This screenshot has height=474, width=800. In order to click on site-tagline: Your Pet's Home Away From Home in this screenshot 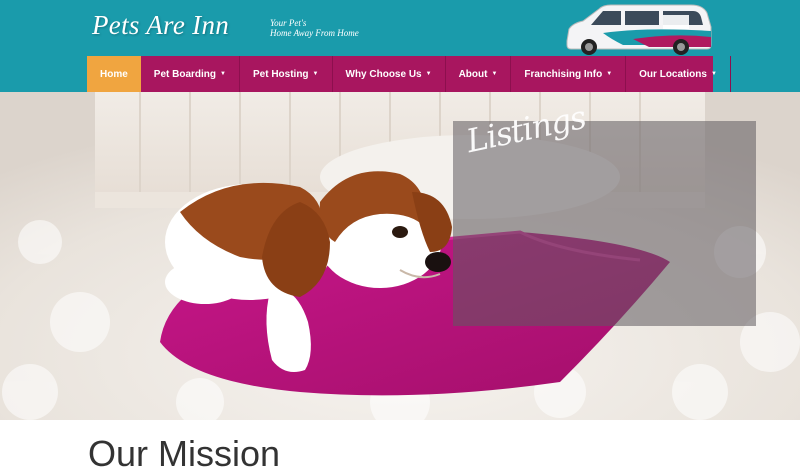, I will do `click(314, 28)`.